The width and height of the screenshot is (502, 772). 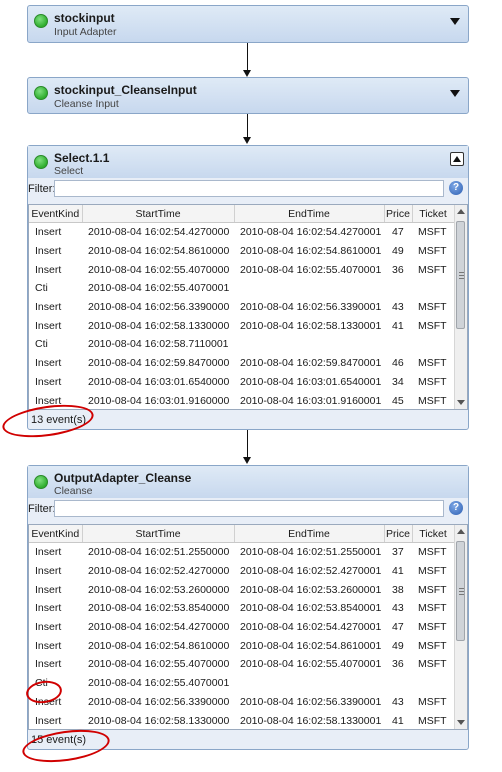 What do you see at coordinates (159, 232) in the screenshot?
I see `col-starttime-cell: 2010-08-04 16:02:54.4270000` at bounding box center [159, 232].